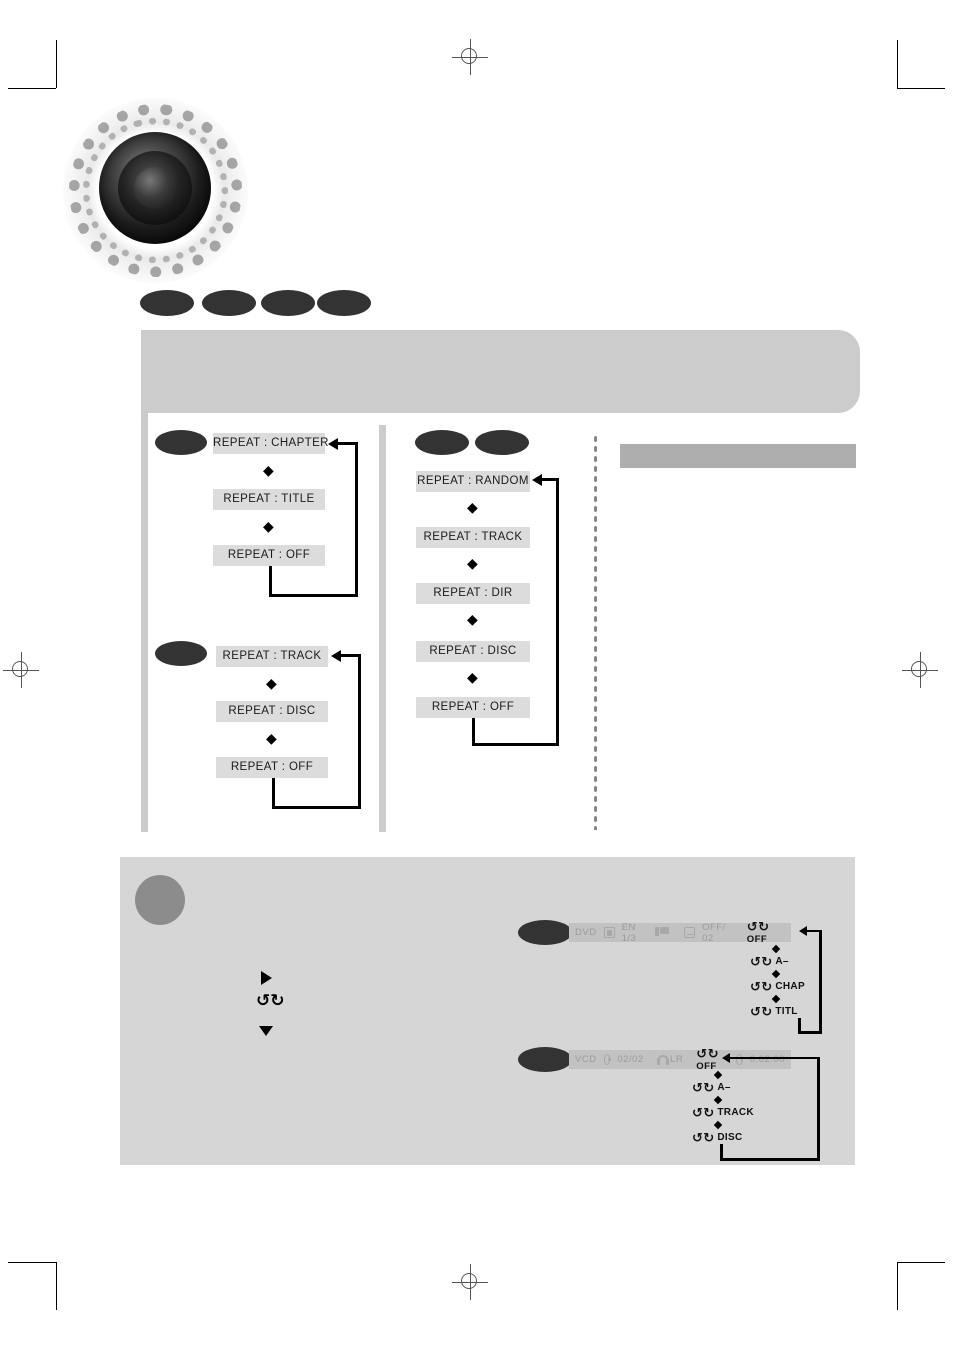 This screenshot has width=954, height=1351. Describe the element at coordinates (56, 1286) in the screenshot. I see `crop-mark-bottom-left-vertical` at that location.